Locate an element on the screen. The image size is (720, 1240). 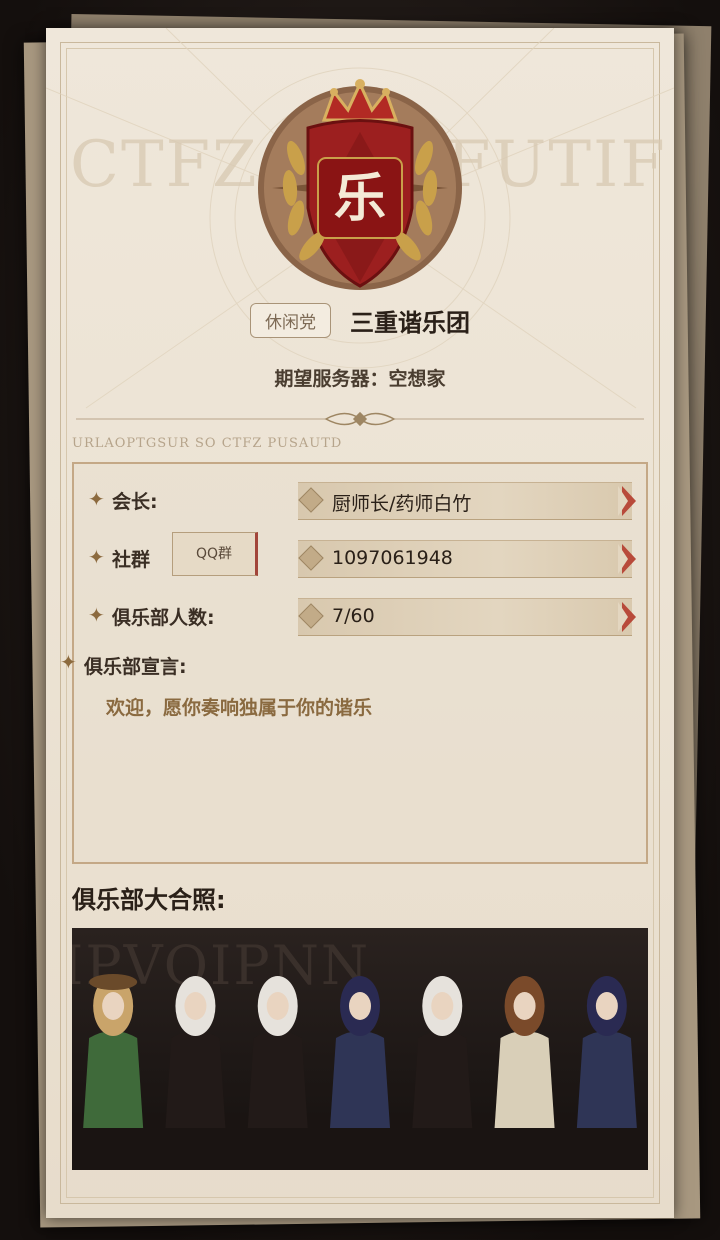
leader-value-box: 厨师长/药师白竹 is located at coordinates (467, 501).